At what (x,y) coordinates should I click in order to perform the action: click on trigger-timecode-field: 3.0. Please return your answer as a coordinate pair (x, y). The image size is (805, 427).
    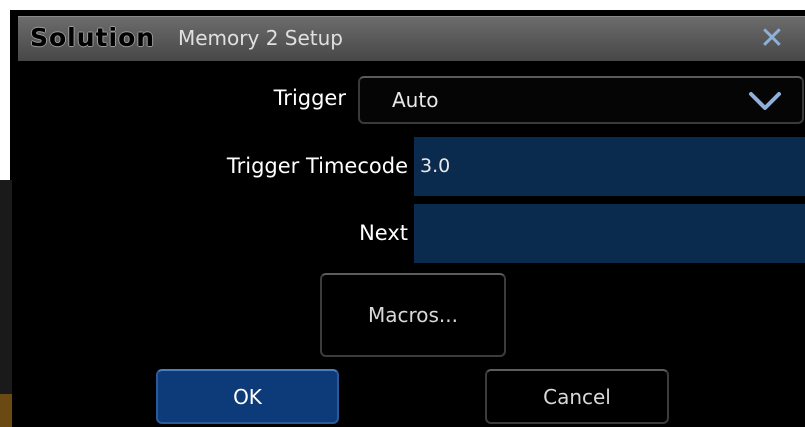
    Looking at the image, I should click on (609, 166).